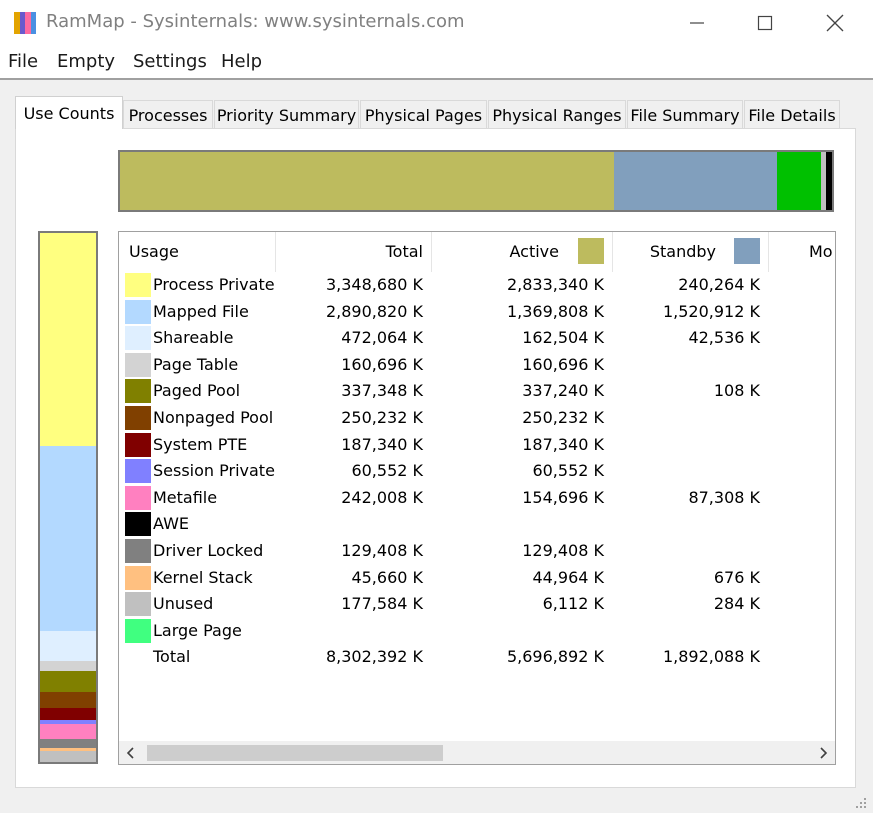 This screenshot has height=813, width=873. What do you see at coordinates (573, 604) in the screenshot?
I see `cell-active: 6,112 K` at bounding box center [573, 604].